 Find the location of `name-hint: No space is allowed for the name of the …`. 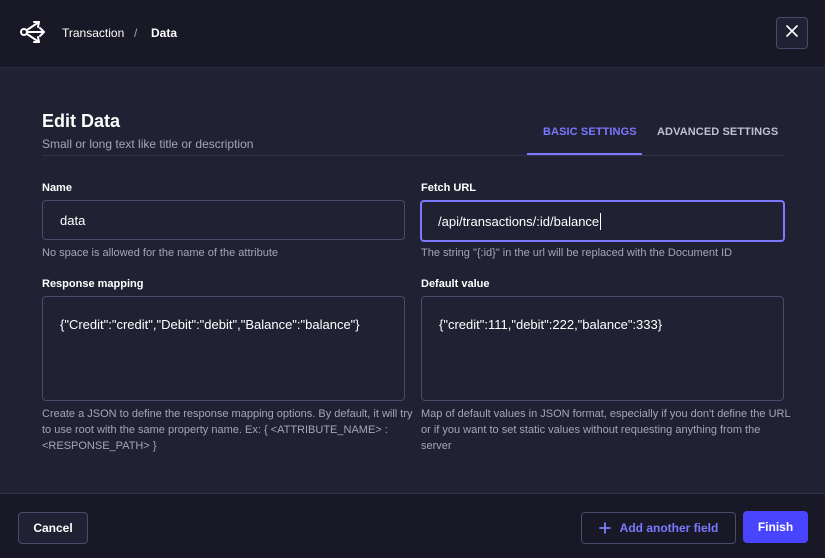

name-hint: No space is allowed for the name of the … is located at coordinates (160, 253).